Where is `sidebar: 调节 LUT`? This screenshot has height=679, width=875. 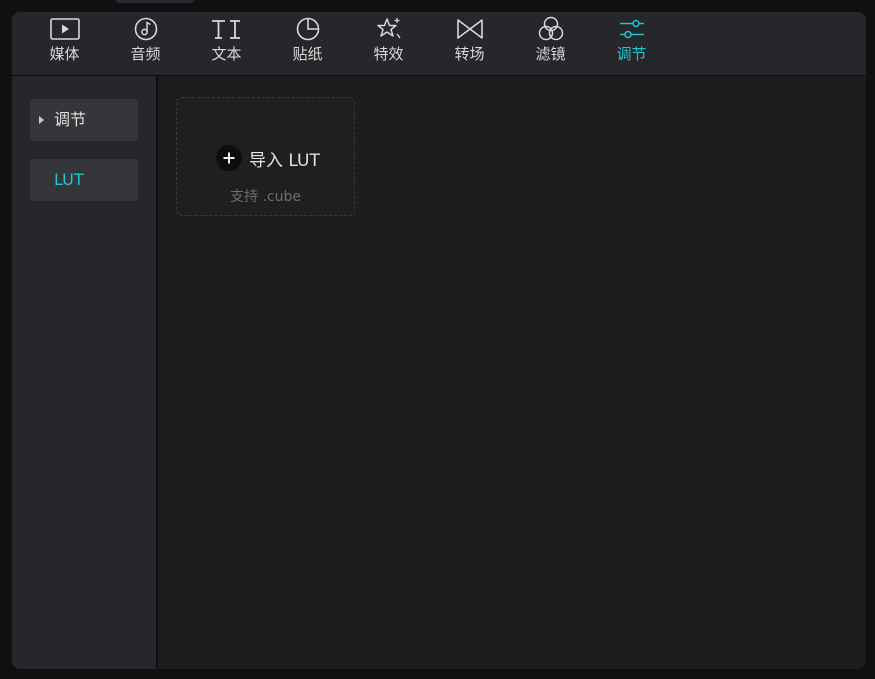
sidebar: 调节 LUT is located at coordinates (85, 372).